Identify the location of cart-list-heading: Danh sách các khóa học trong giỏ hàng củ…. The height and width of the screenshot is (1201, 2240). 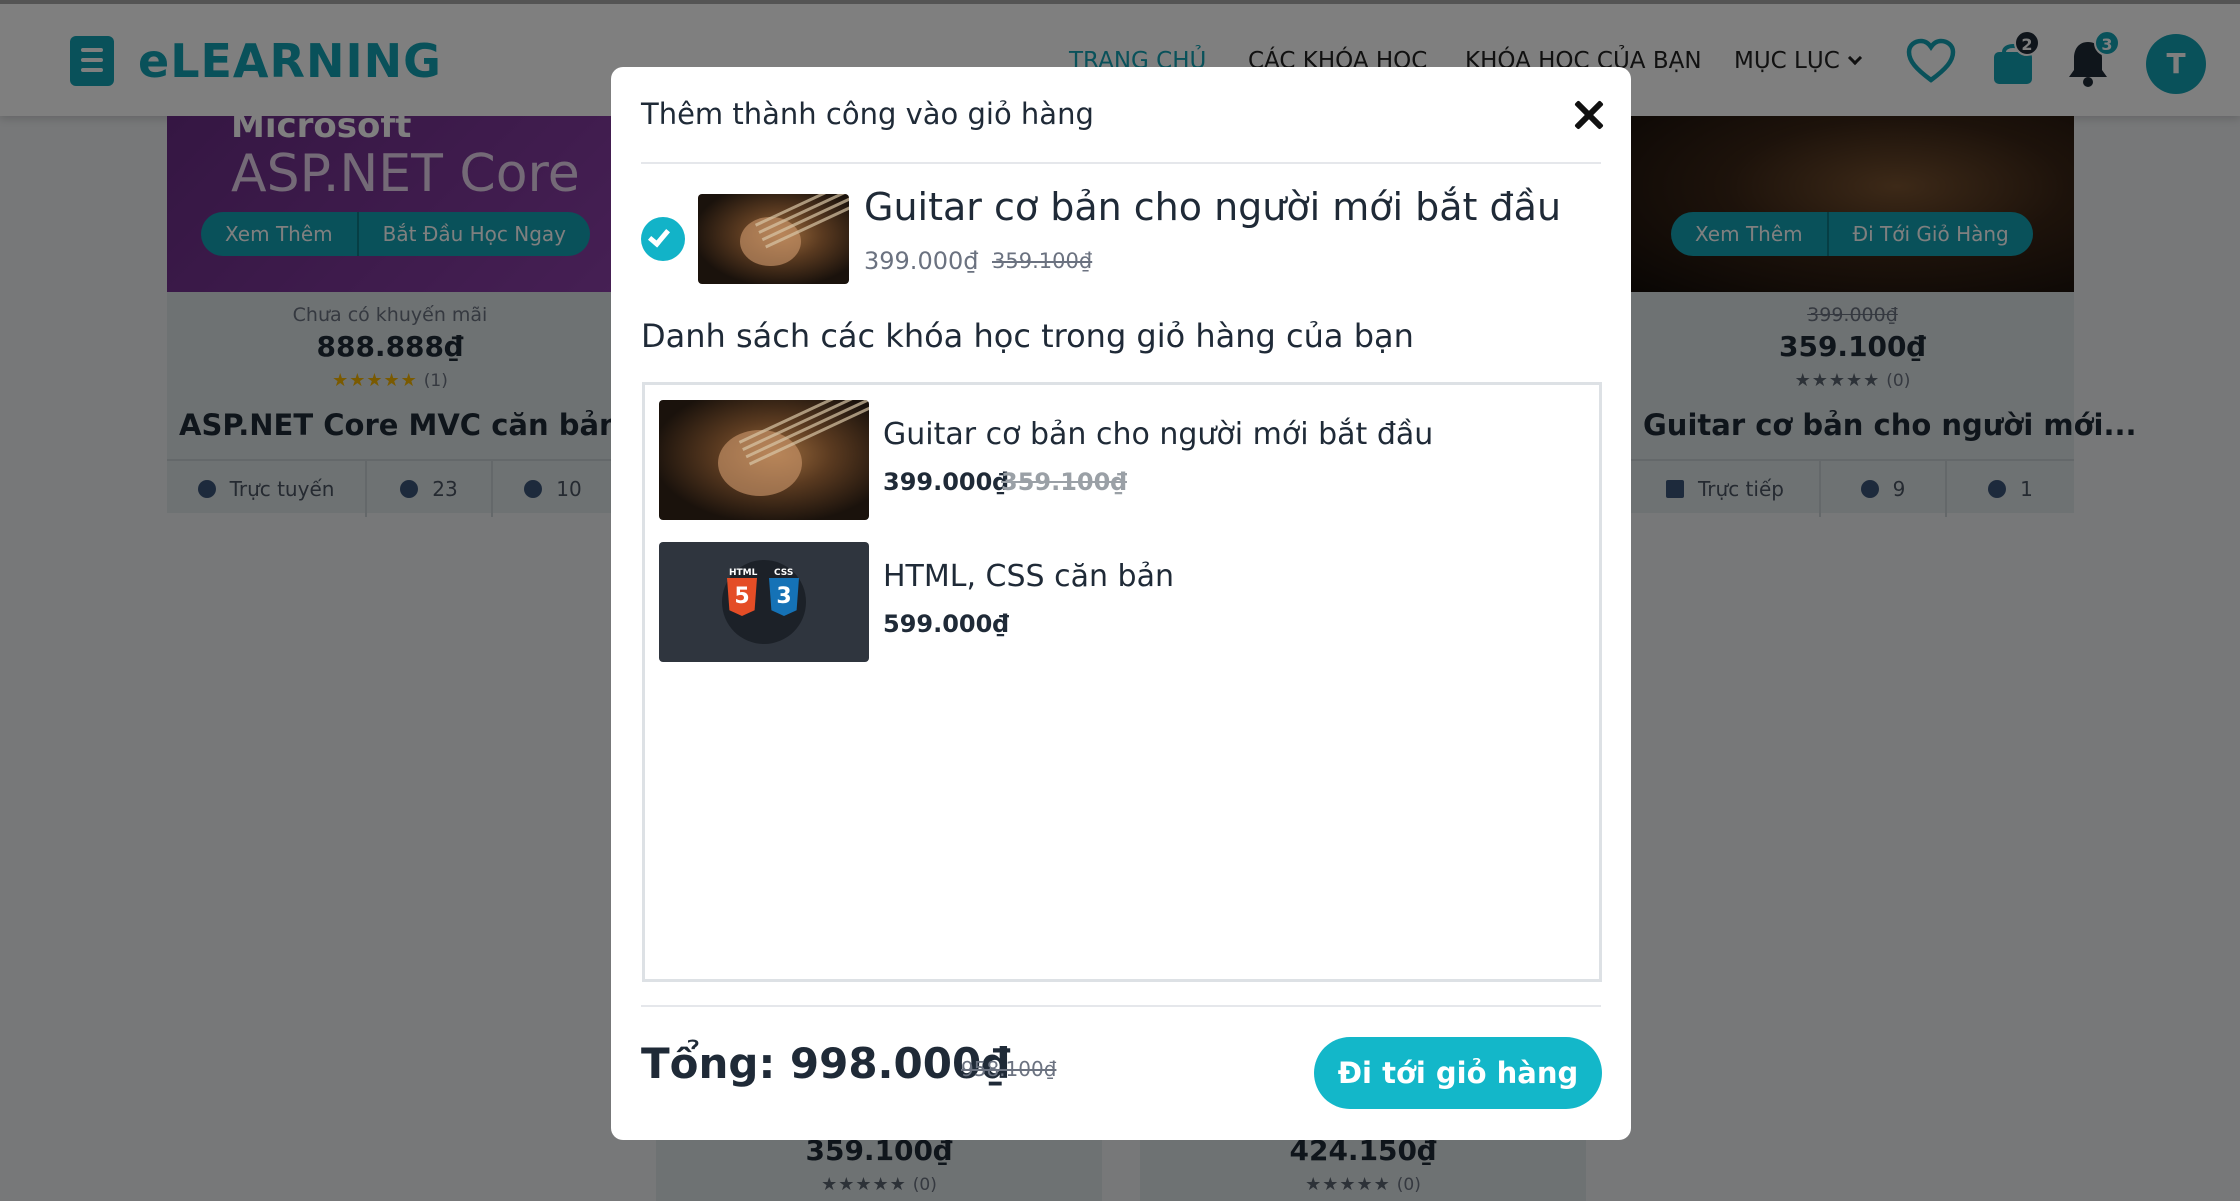
(1027, 336).